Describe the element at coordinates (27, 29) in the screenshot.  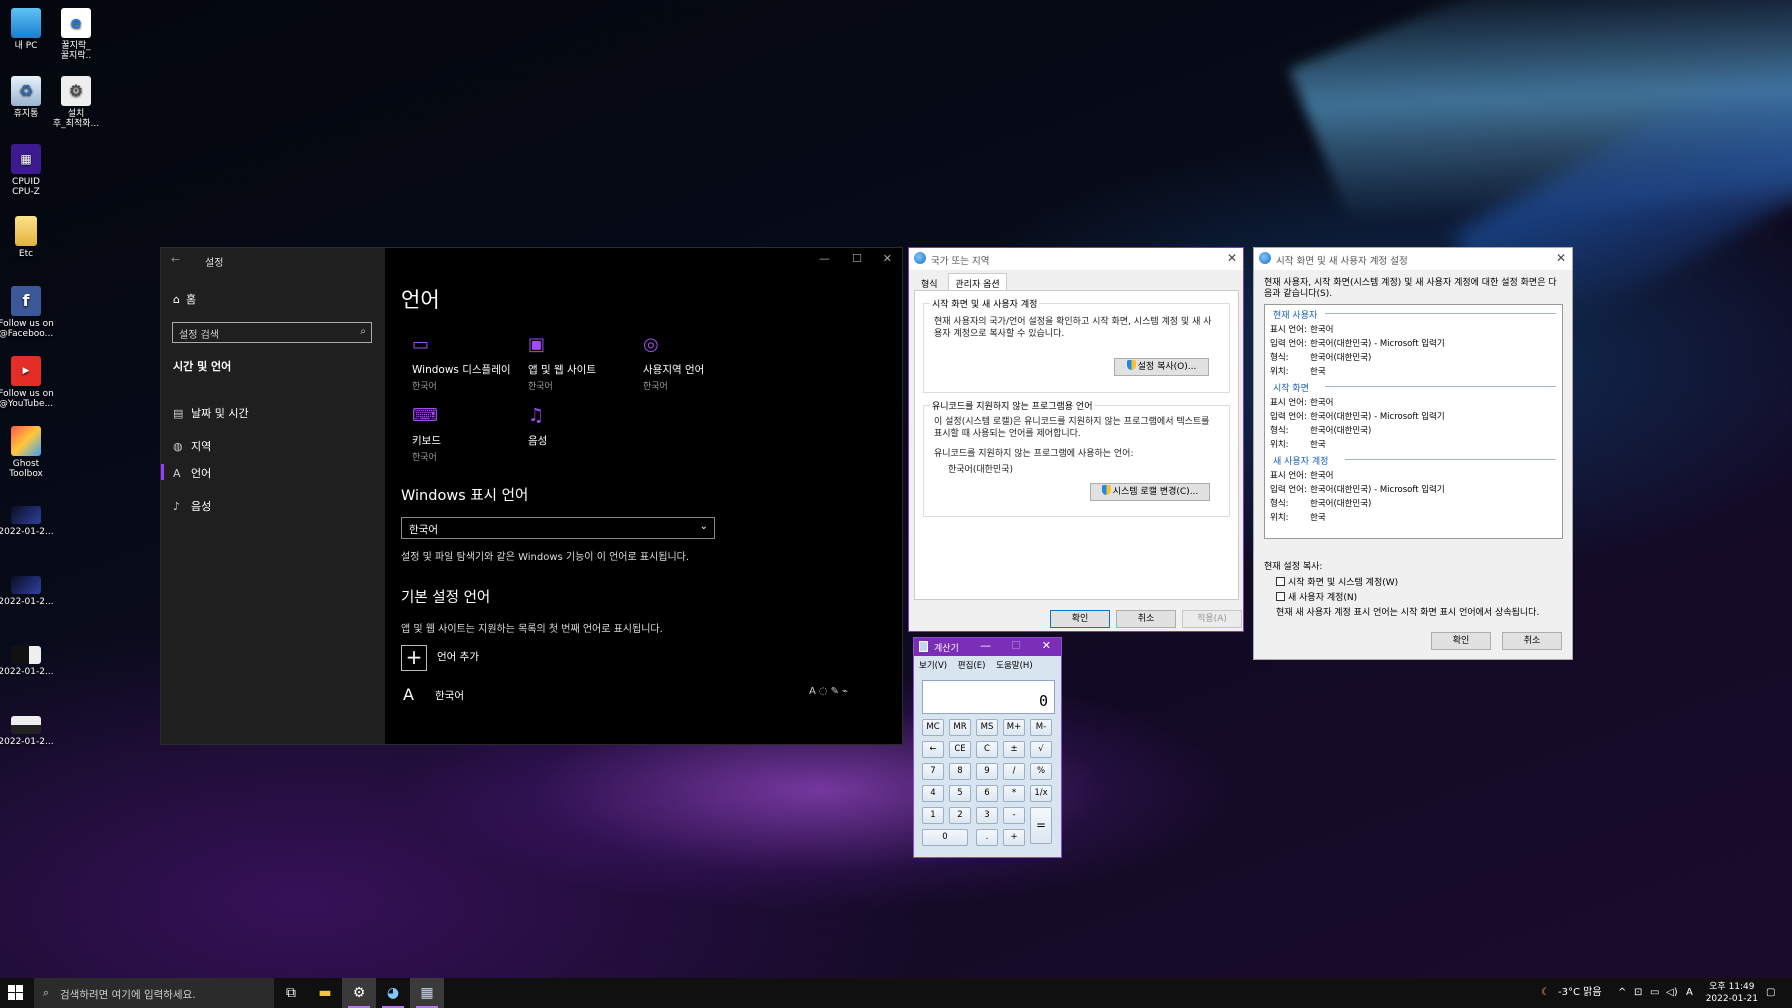
I see `desktop-icon-this-pc: 내 PC` at that location.